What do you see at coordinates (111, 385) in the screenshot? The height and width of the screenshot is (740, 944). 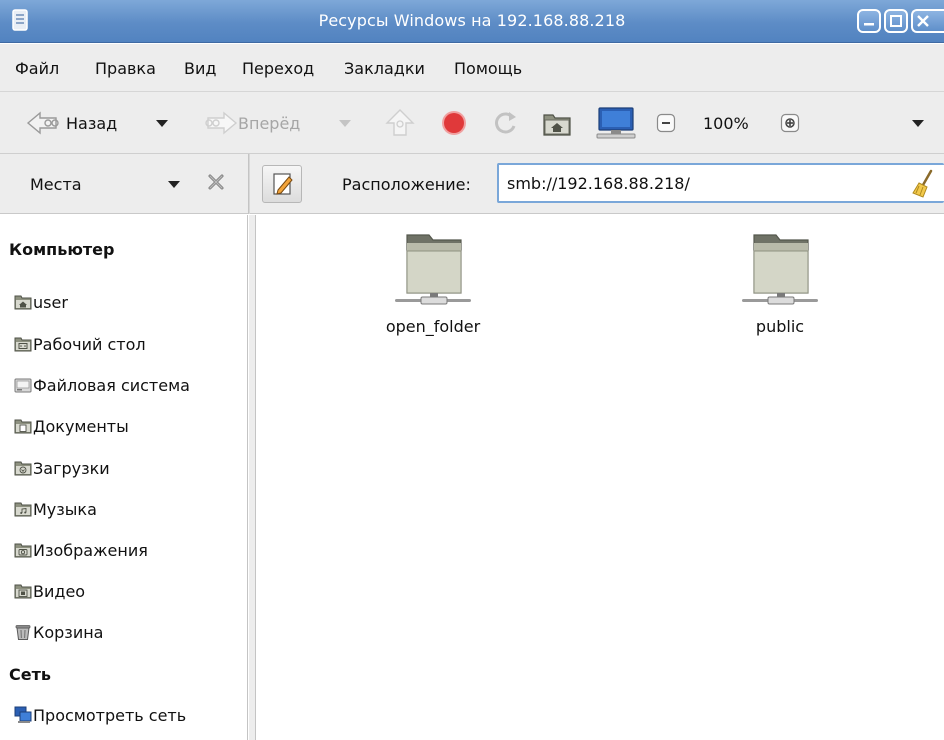 I see `sidebar-item-label: Файловая система` at bounding box center [111, 385].